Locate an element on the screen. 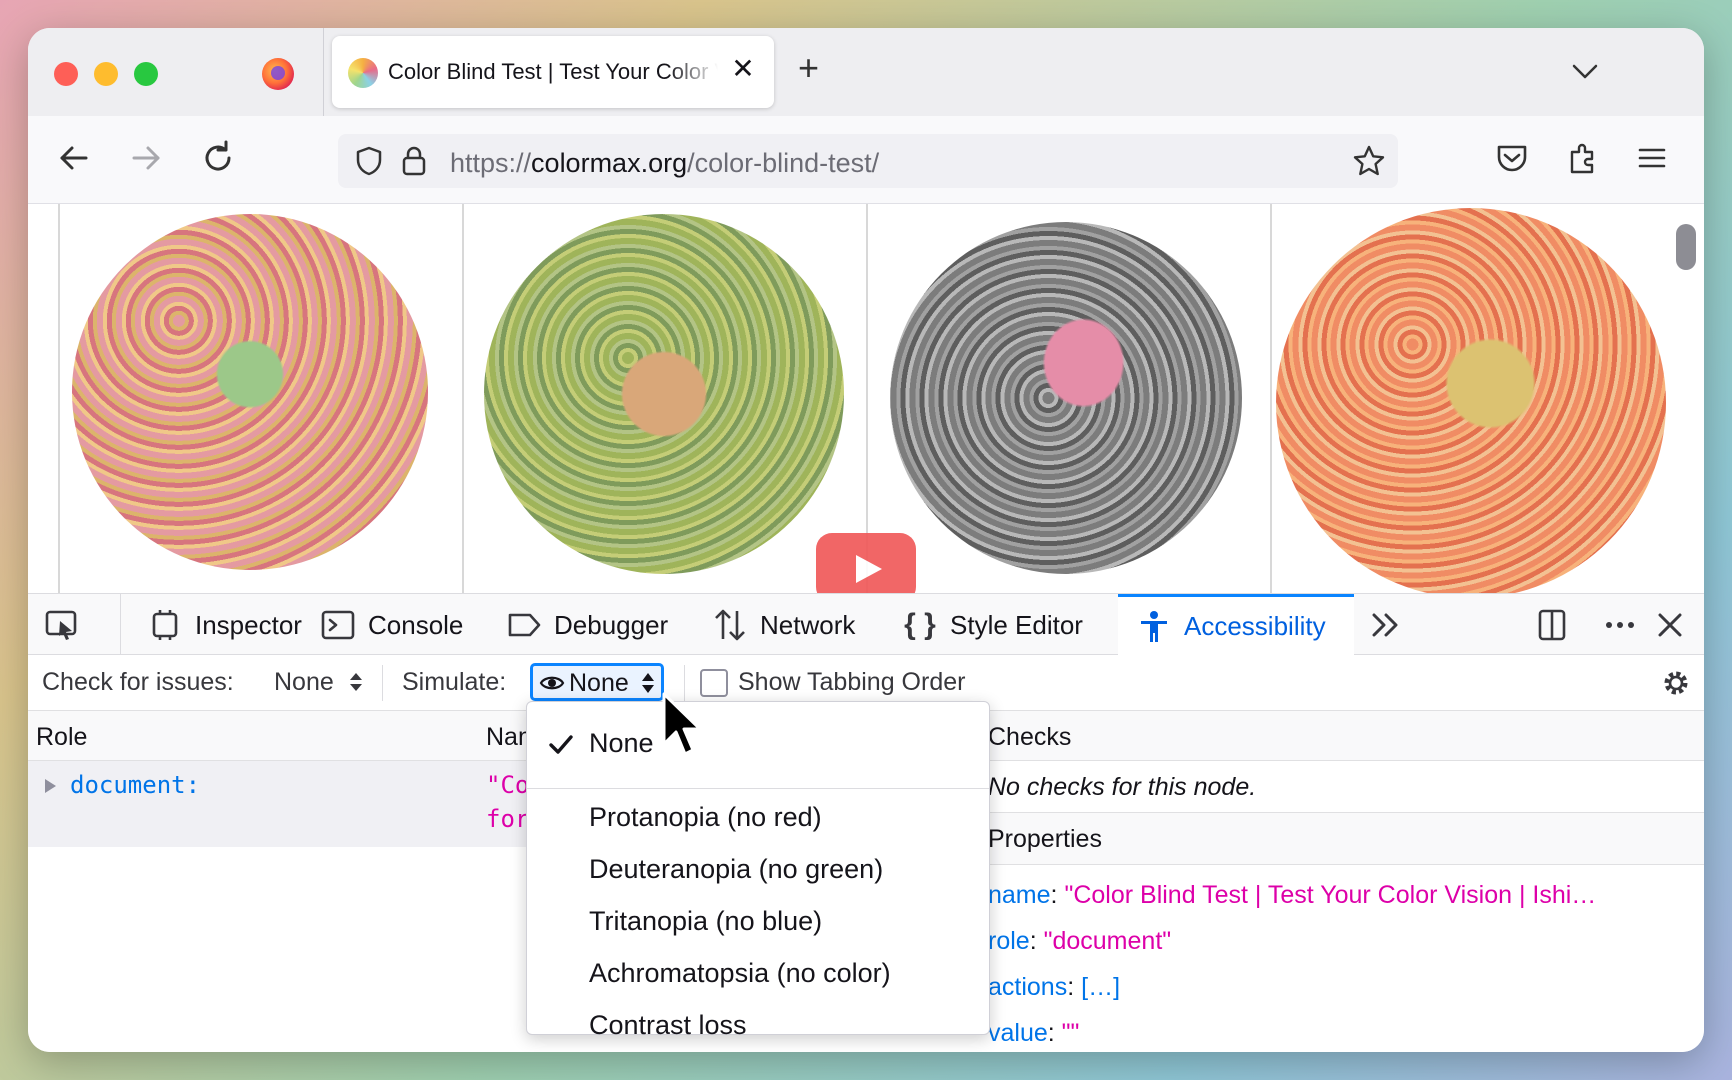 This screenshot has height=1080, width=1732. check-issues-select: None is located at coordinates (318, 682).